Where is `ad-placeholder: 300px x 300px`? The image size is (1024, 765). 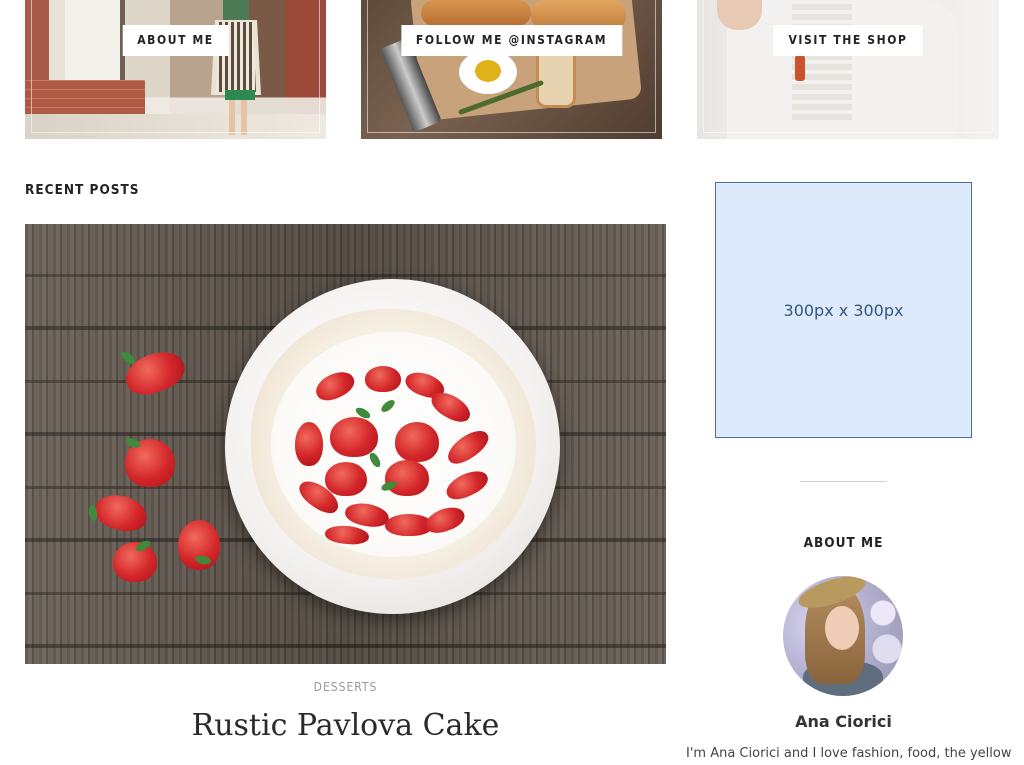
ad-placeholder: 300px x 300px is located at coordinates (843, 310).